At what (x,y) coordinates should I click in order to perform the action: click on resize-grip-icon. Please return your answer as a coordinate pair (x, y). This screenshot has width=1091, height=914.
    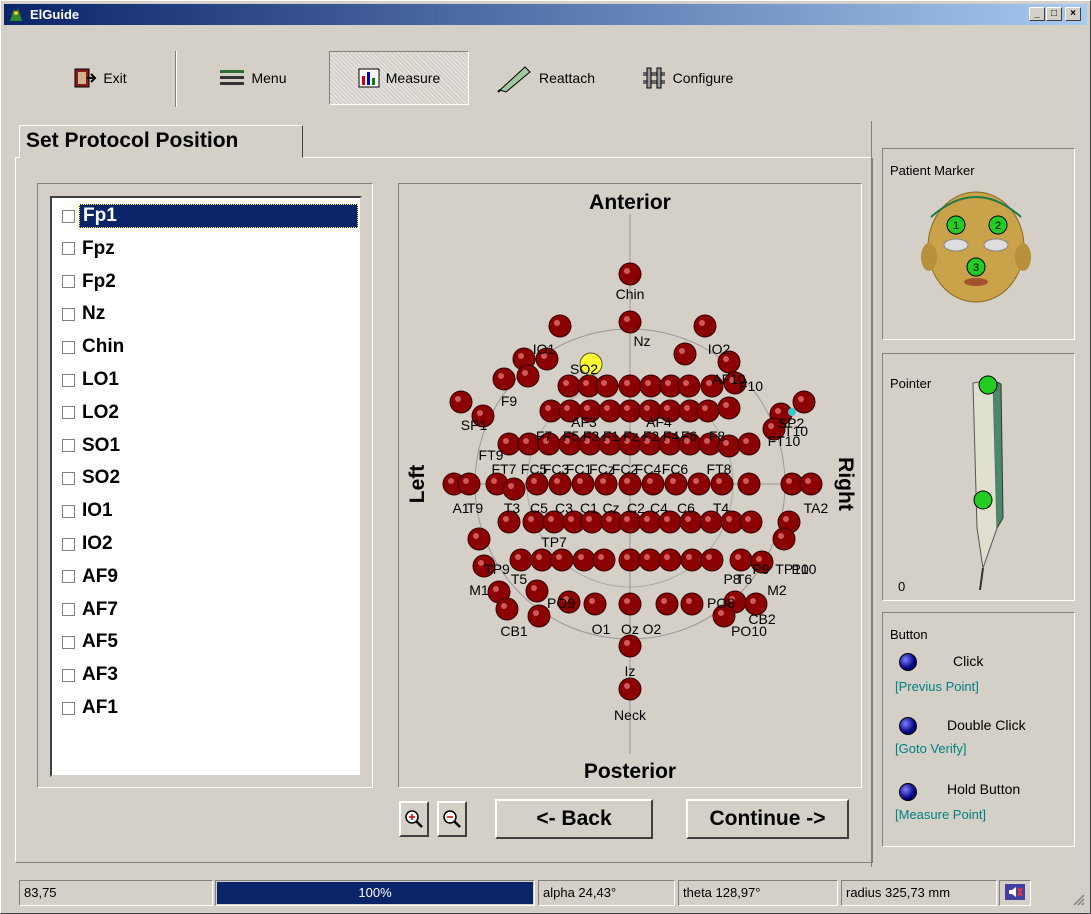
    Looking at the image, I should click on (1078, 899).